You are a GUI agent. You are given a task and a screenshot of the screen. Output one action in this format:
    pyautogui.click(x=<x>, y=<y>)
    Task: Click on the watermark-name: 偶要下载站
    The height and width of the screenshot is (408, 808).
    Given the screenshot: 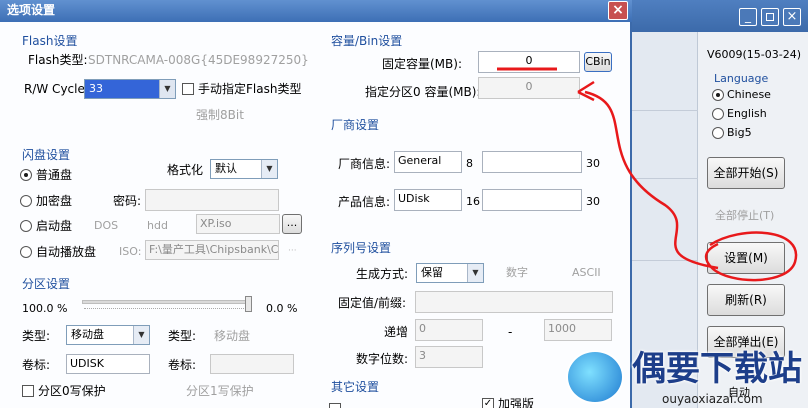 What is the action you would take?
    pyautogui.click(x=717, y=369)
    